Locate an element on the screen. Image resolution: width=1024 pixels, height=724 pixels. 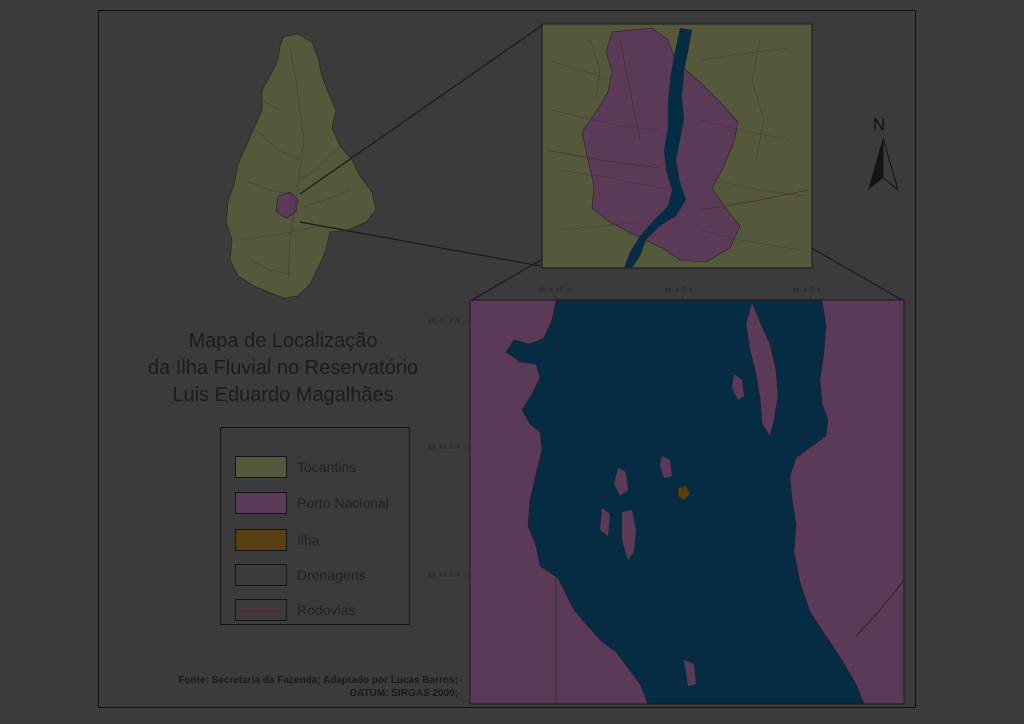
legend-item-porto-nacional: Porto Nacional is located at coordinates (320, 505).